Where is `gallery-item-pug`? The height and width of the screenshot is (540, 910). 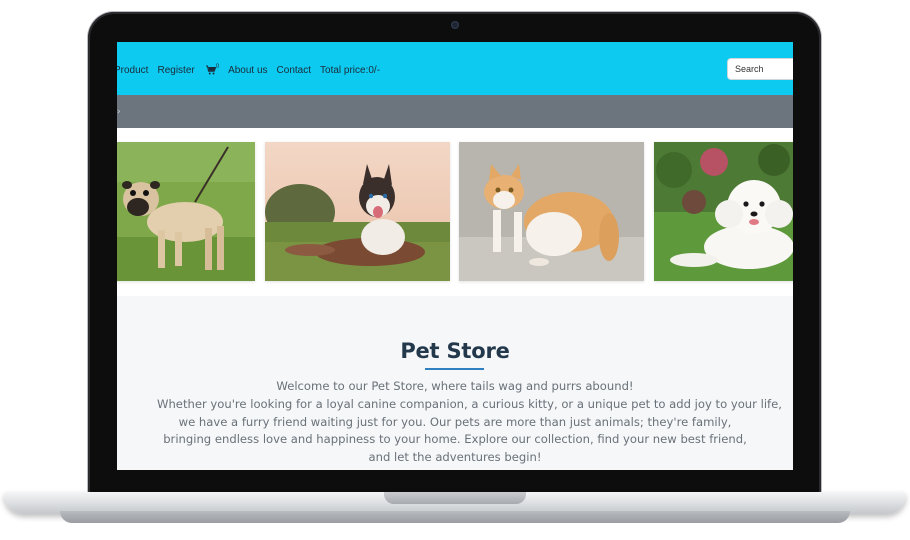 gallery-item-pug is located at coordinates (186, 211).